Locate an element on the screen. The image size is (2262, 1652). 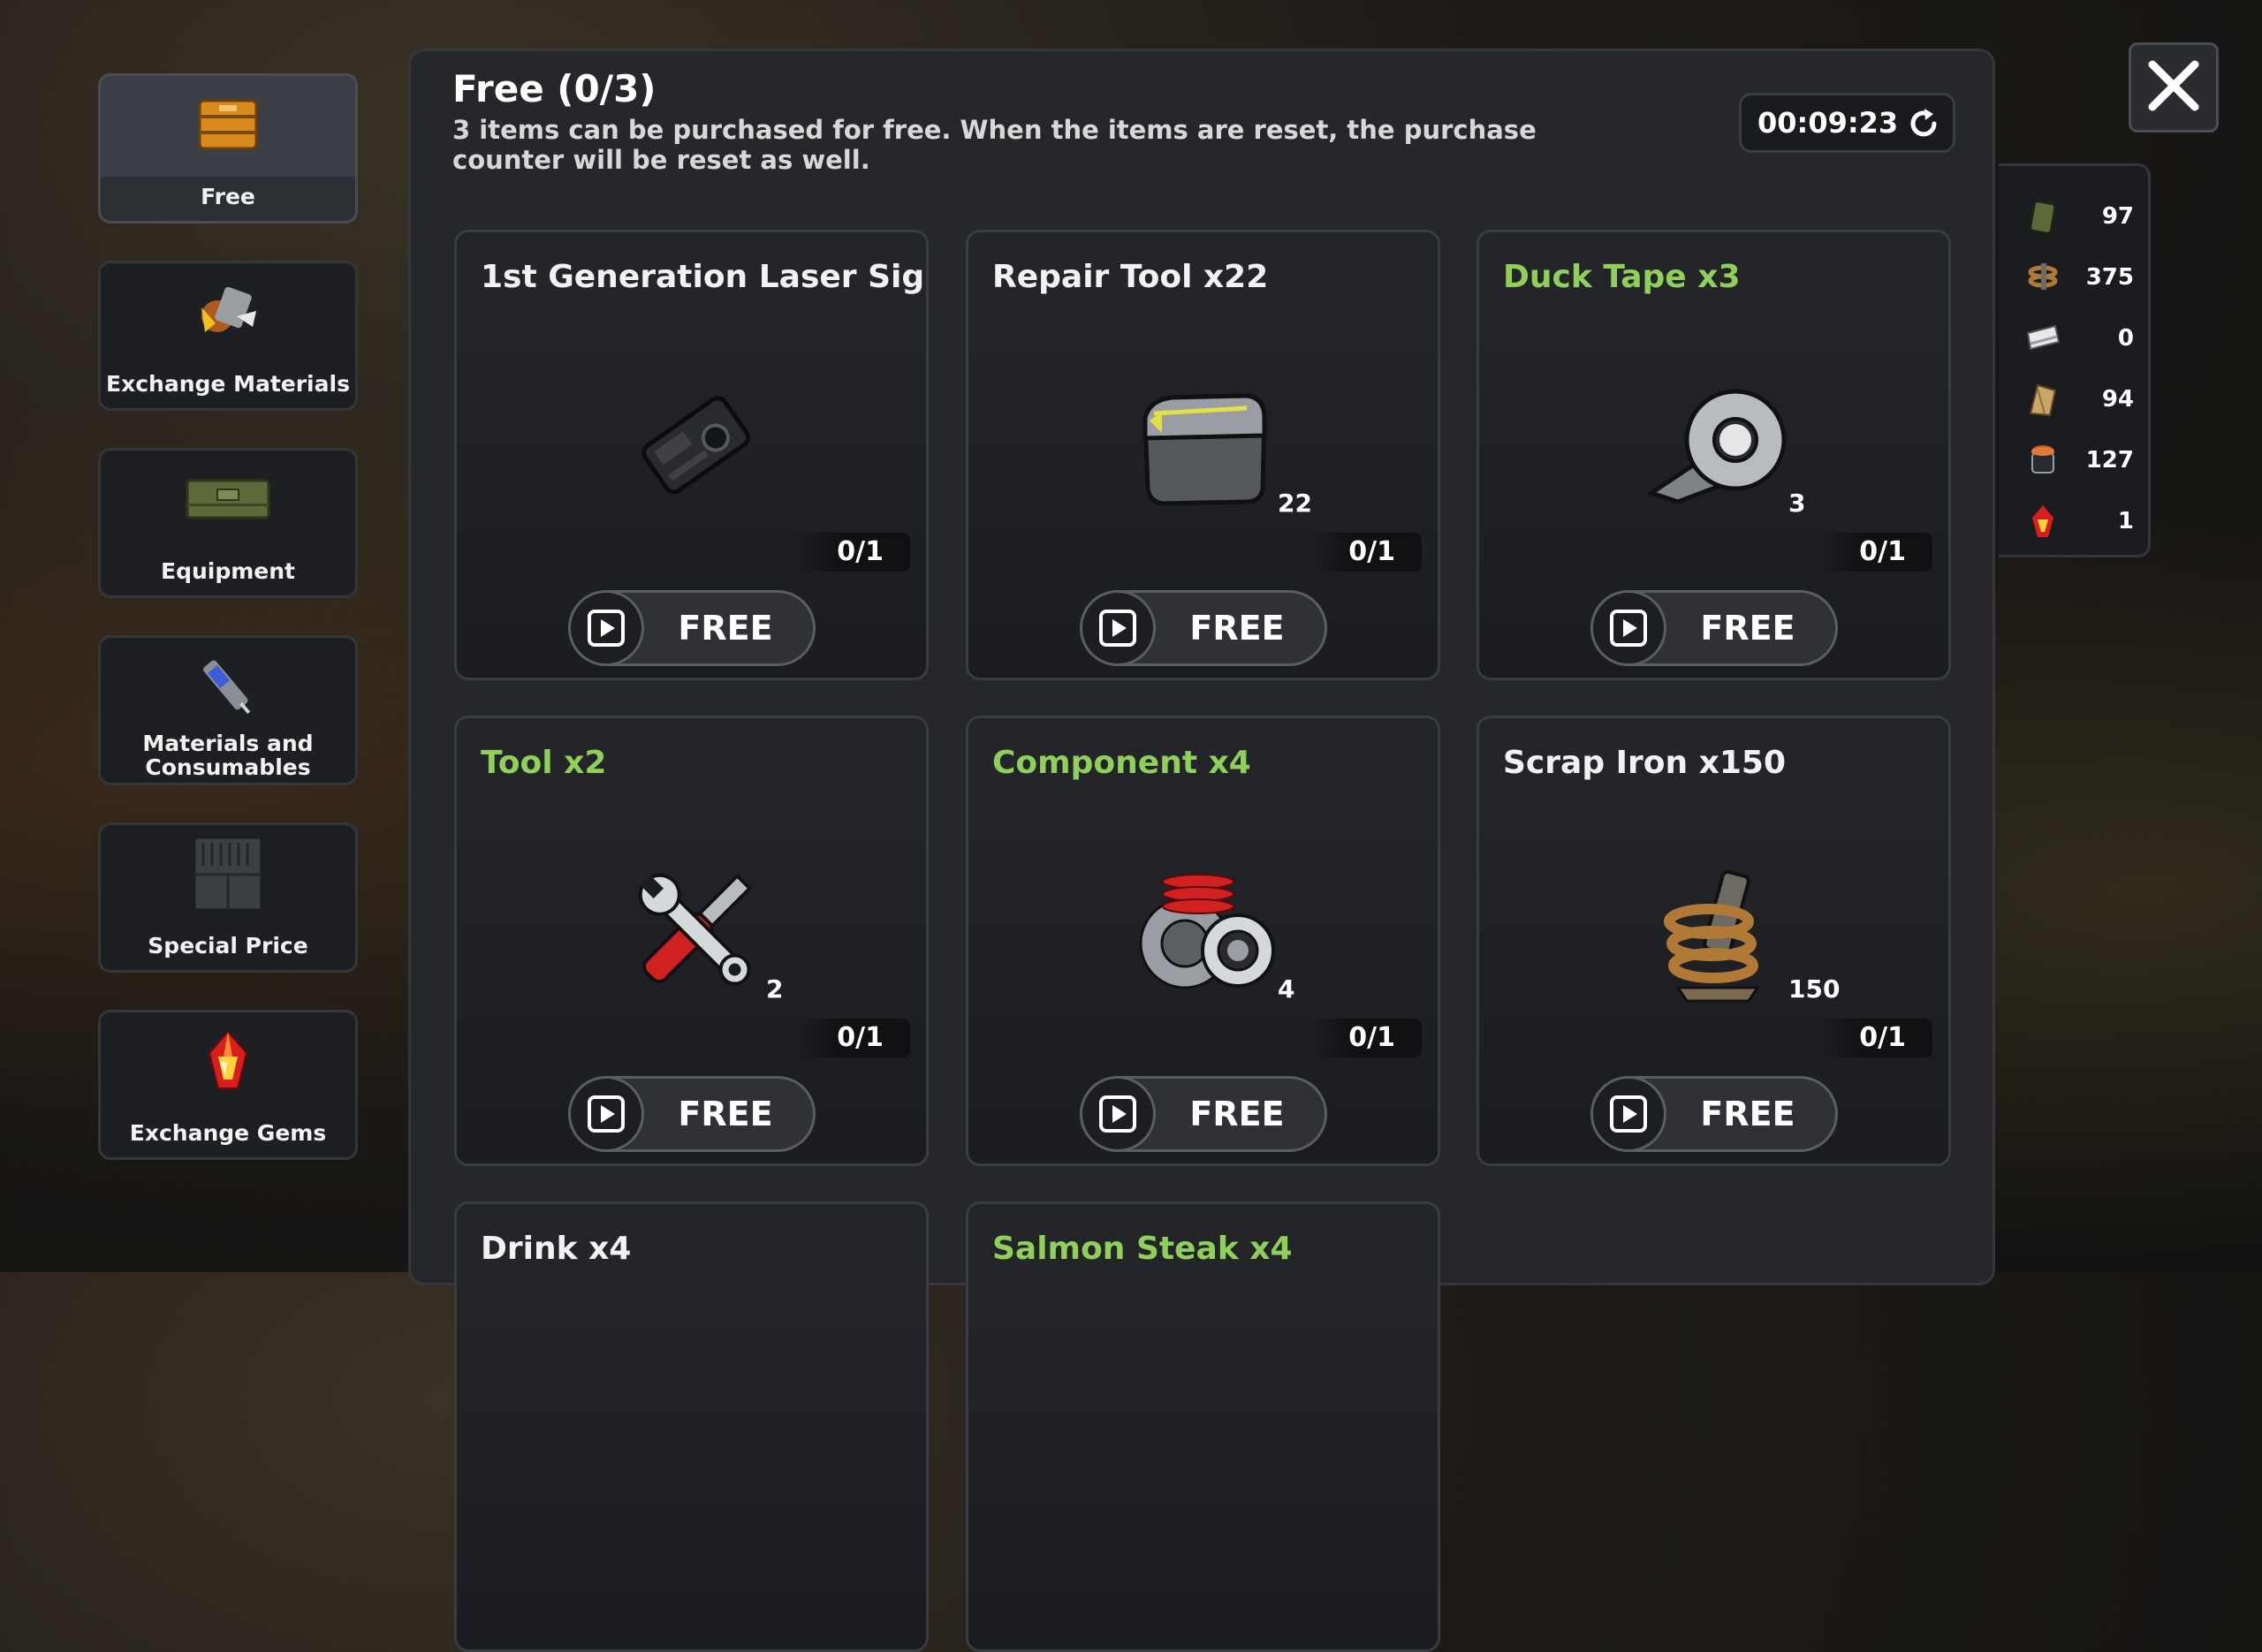
resource-row: 94 is located at coordinates (2073, 397).